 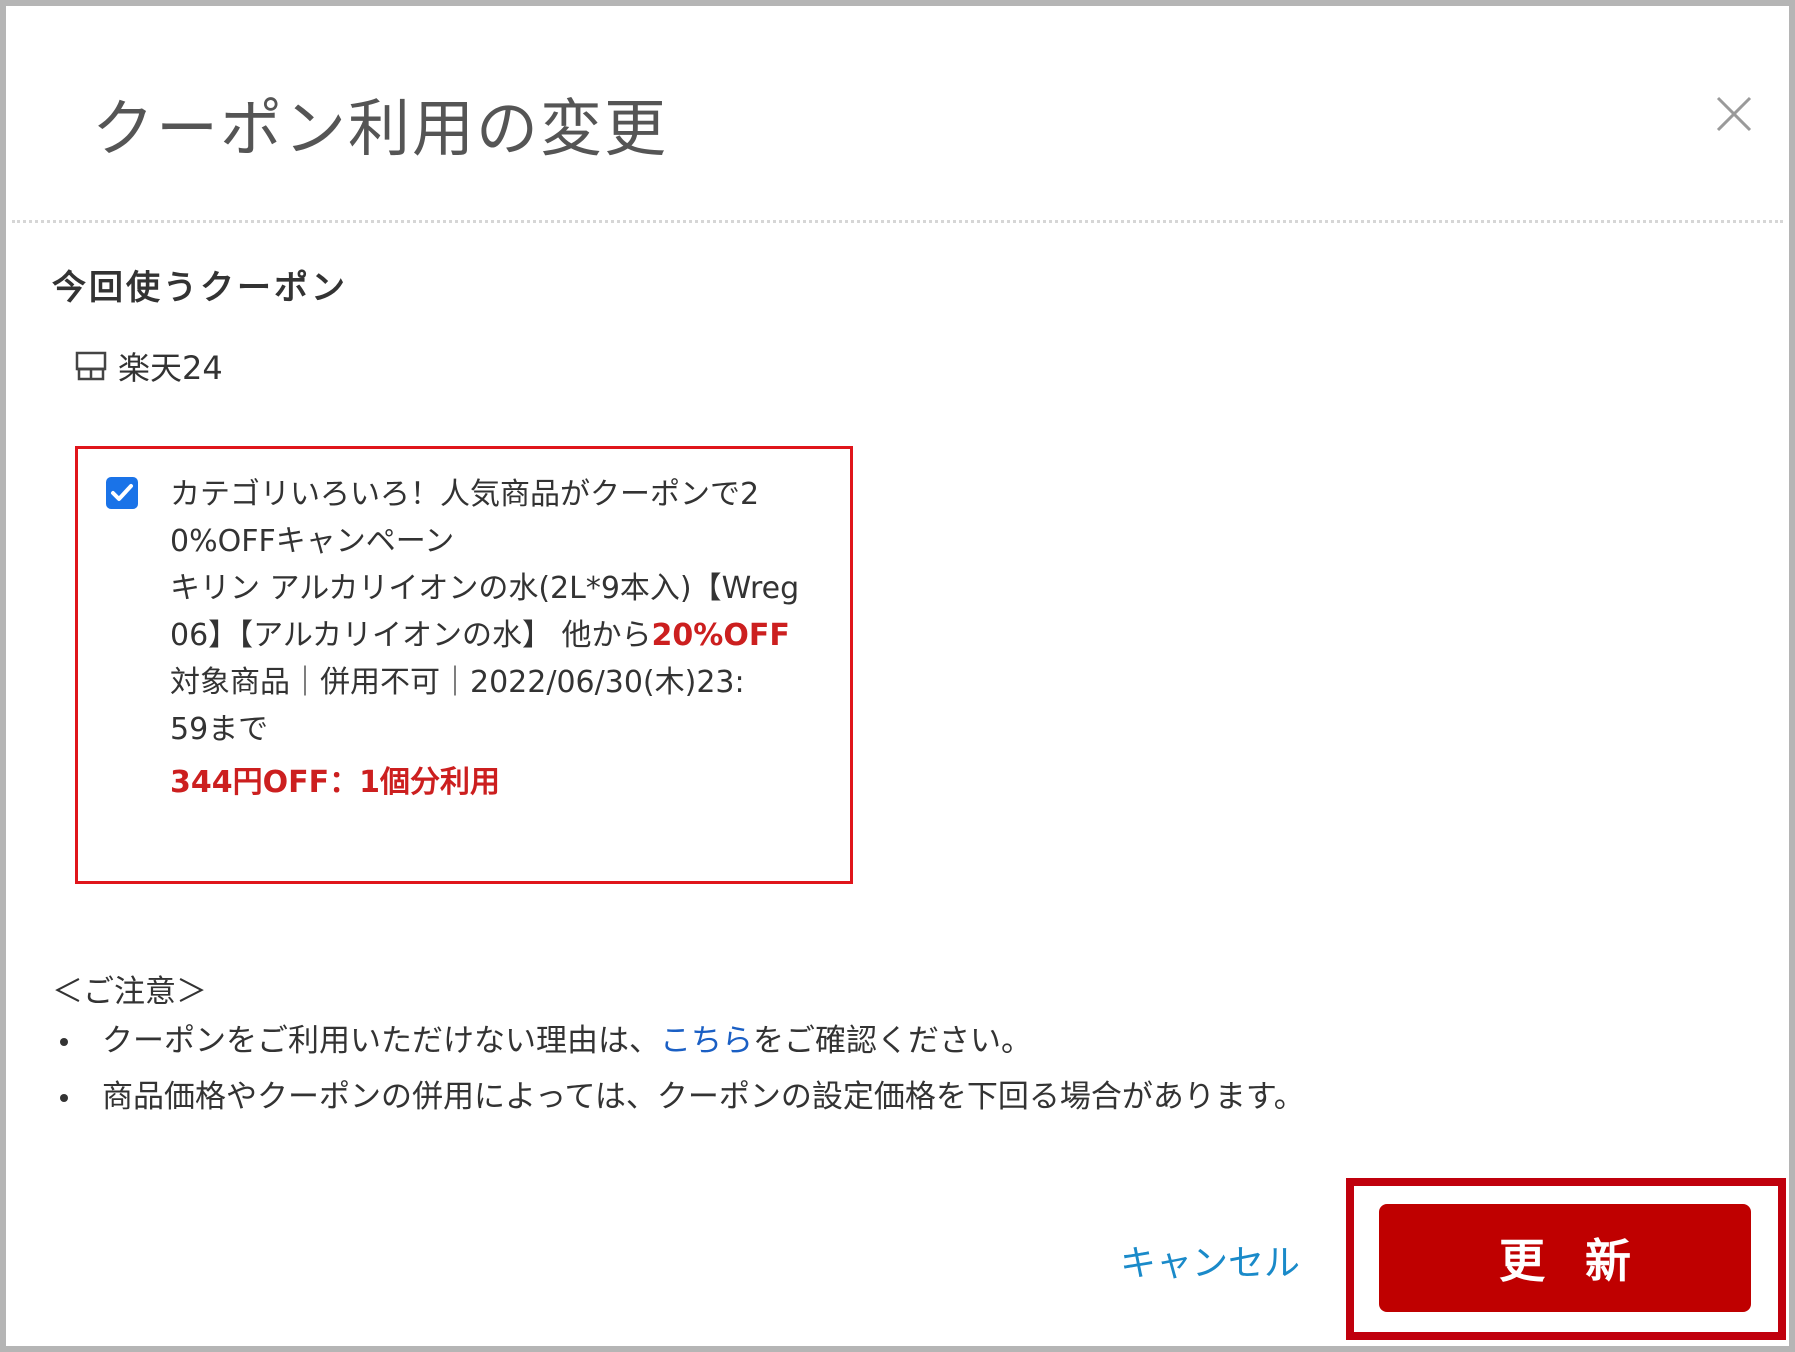 What do you see at coordinates (897, 221) in the screenshot?
I see `header-divider` at bounding box center [897, 221].